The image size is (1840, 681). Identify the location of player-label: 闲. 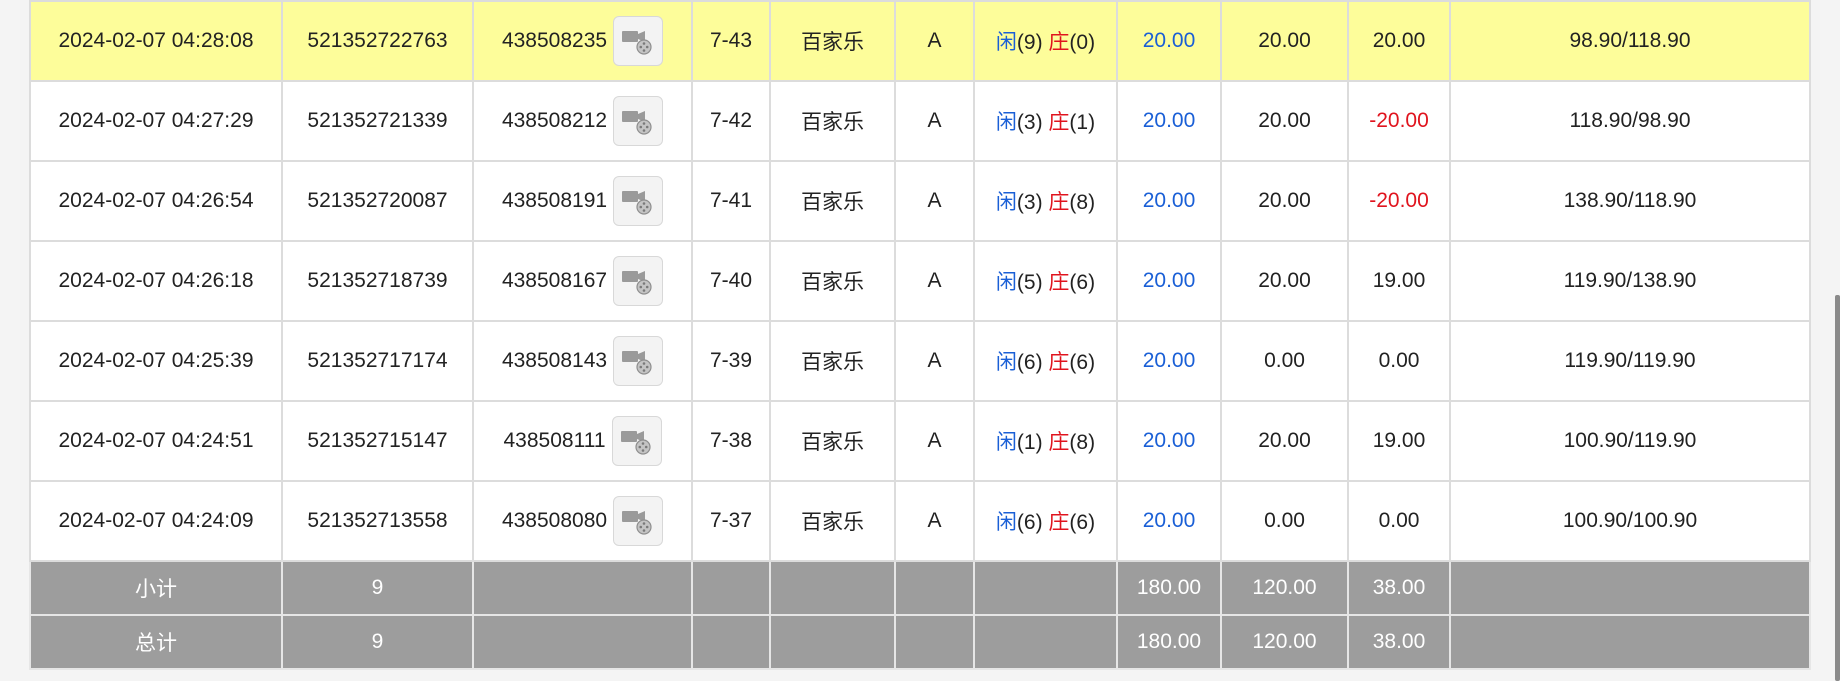
(1006, 202).